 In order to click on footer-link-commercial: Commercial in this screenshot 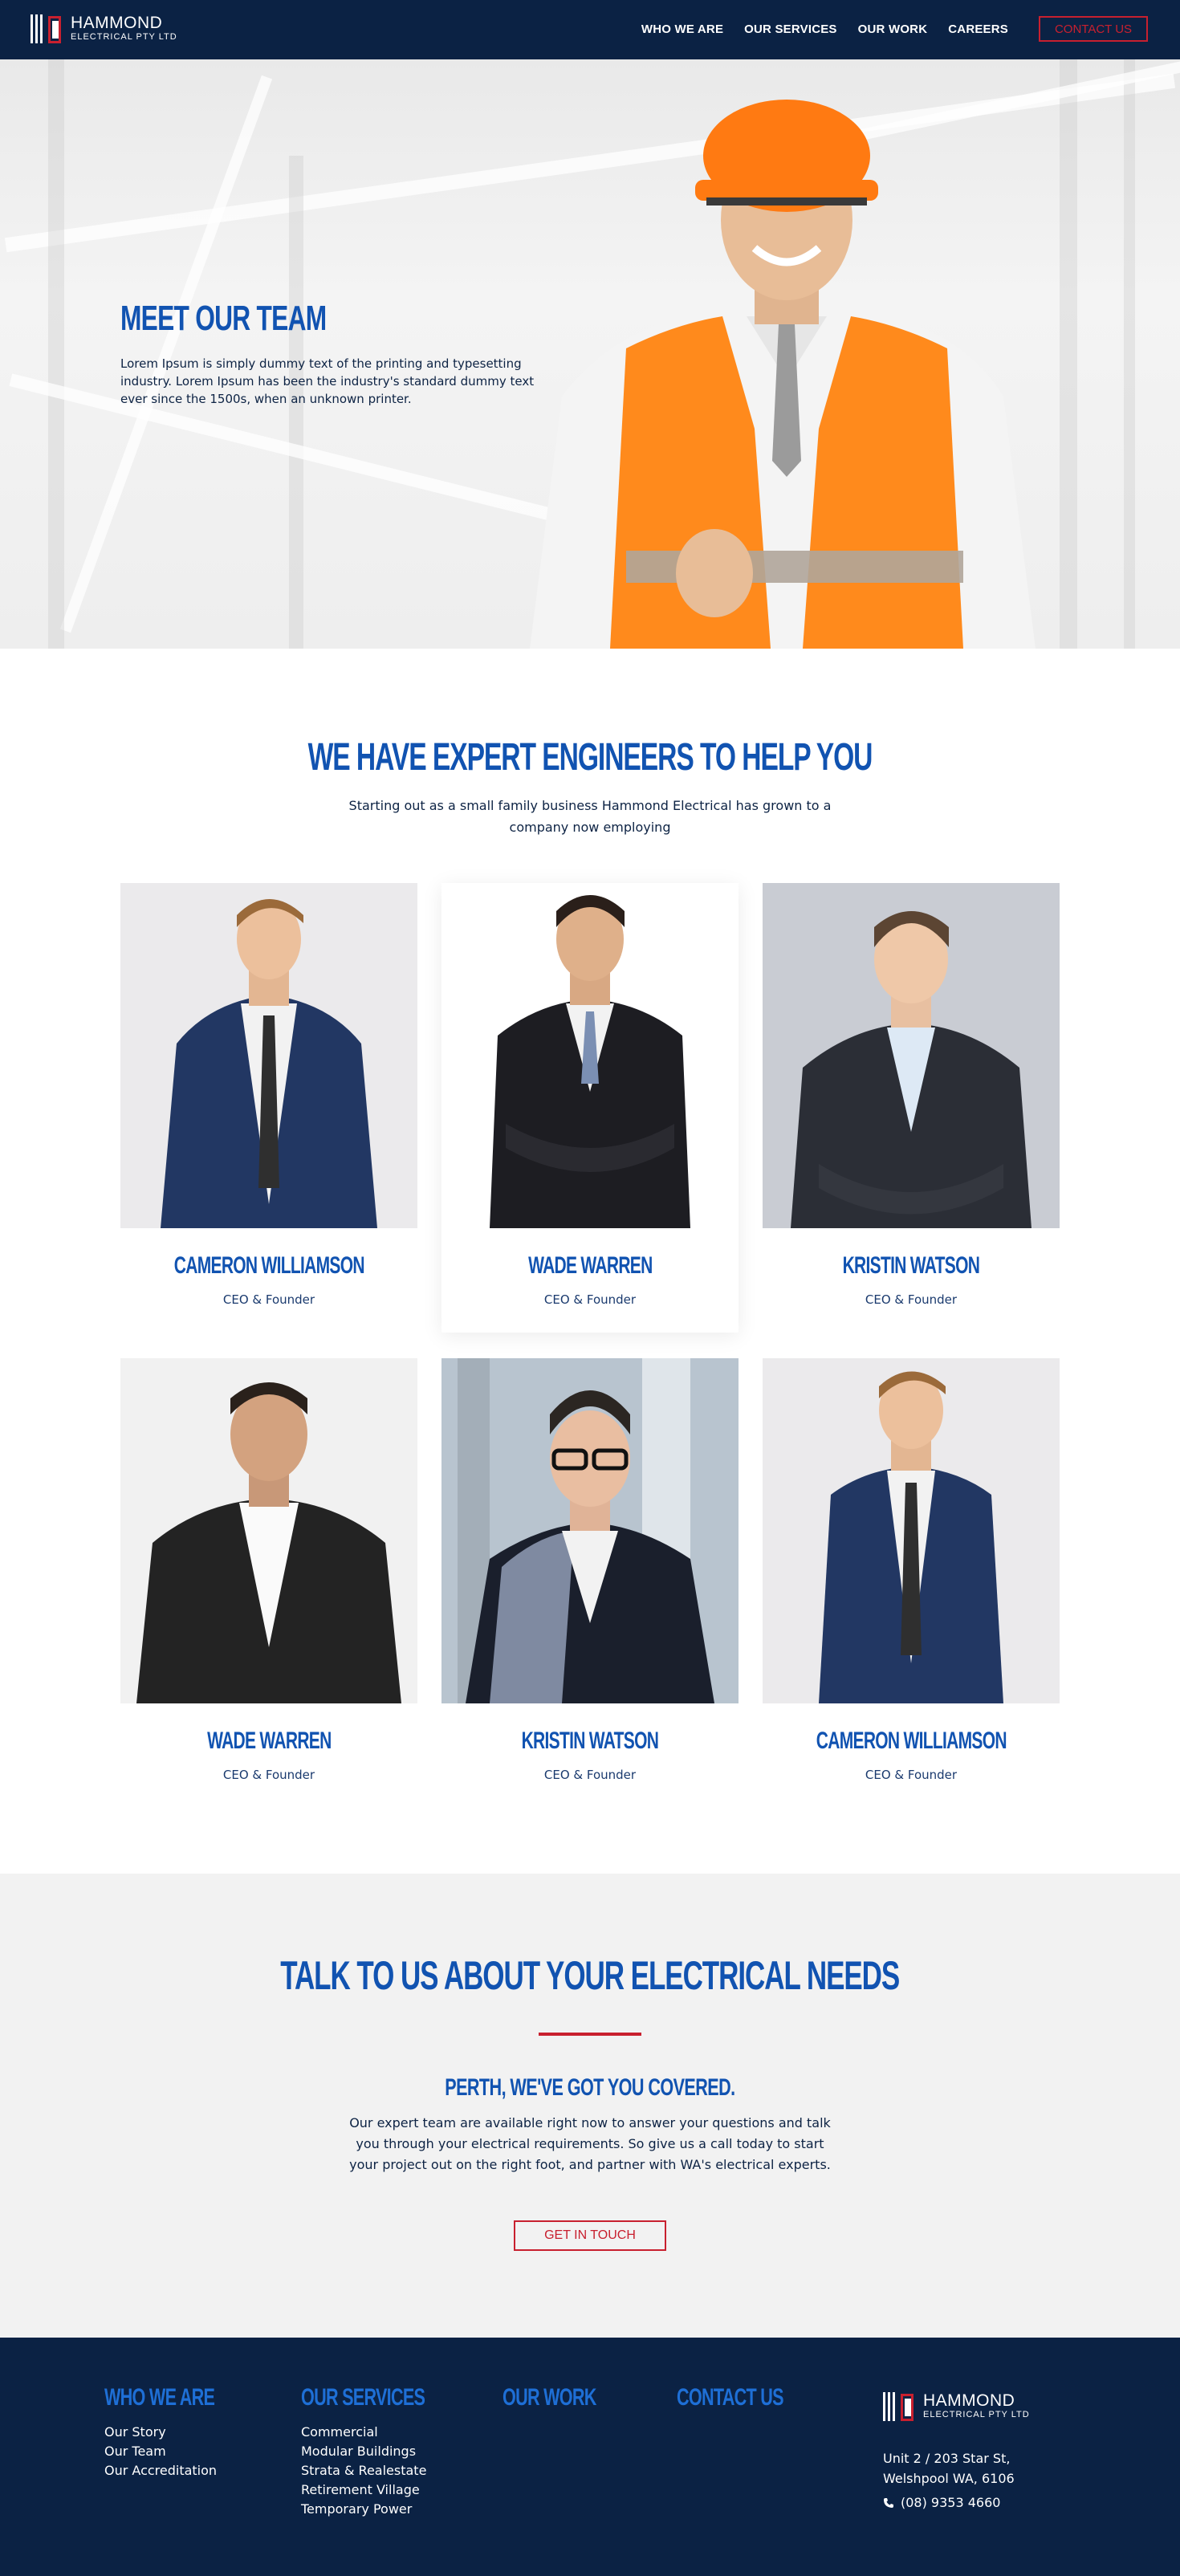, I will do `click(387, 2432)`.